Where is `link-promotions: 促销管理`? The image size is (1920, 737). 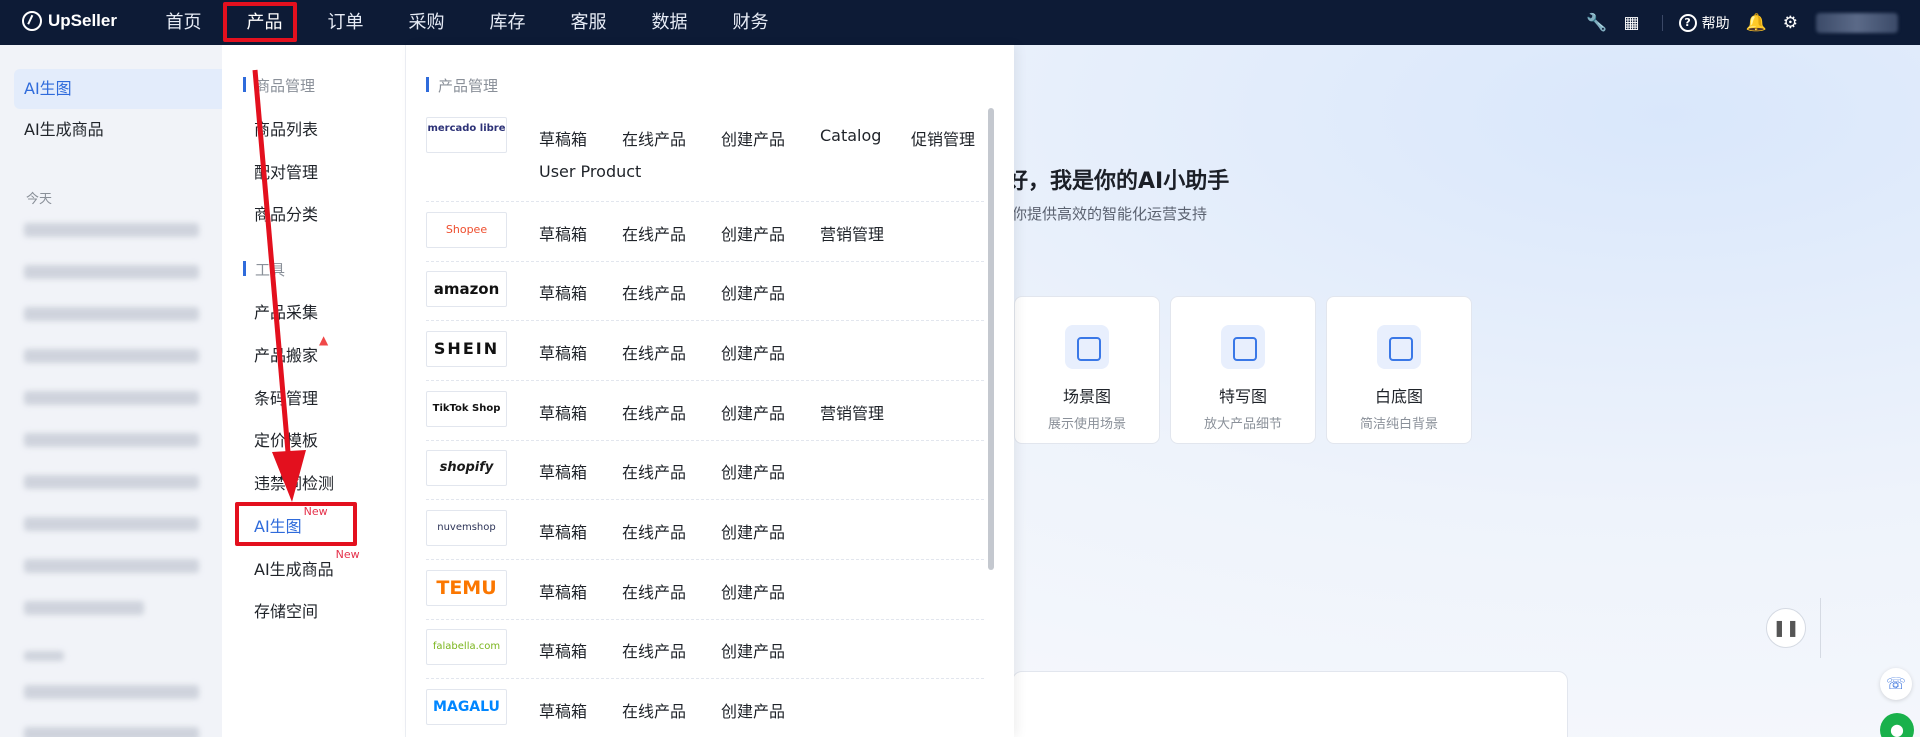
link-promotions: 促销管理 is located at coordinates (943, 138).